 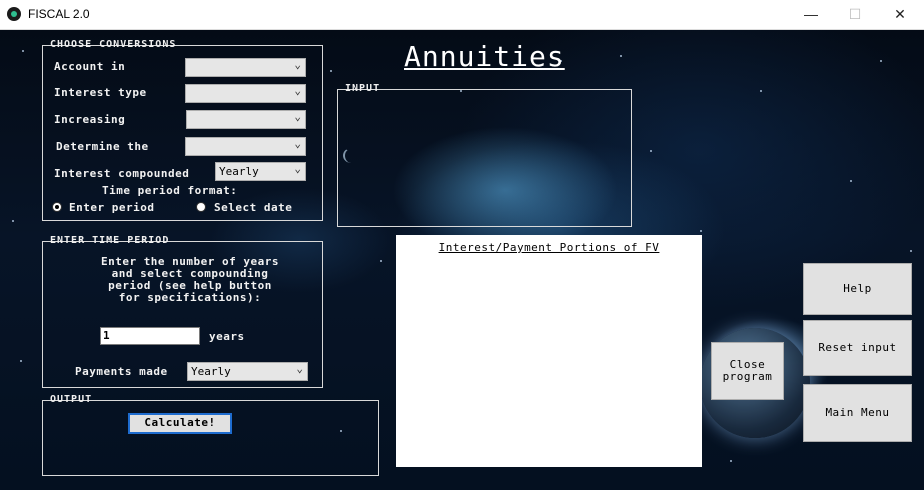 I want to click on reset-input-button: Reset input, so click(x=857, y=348).